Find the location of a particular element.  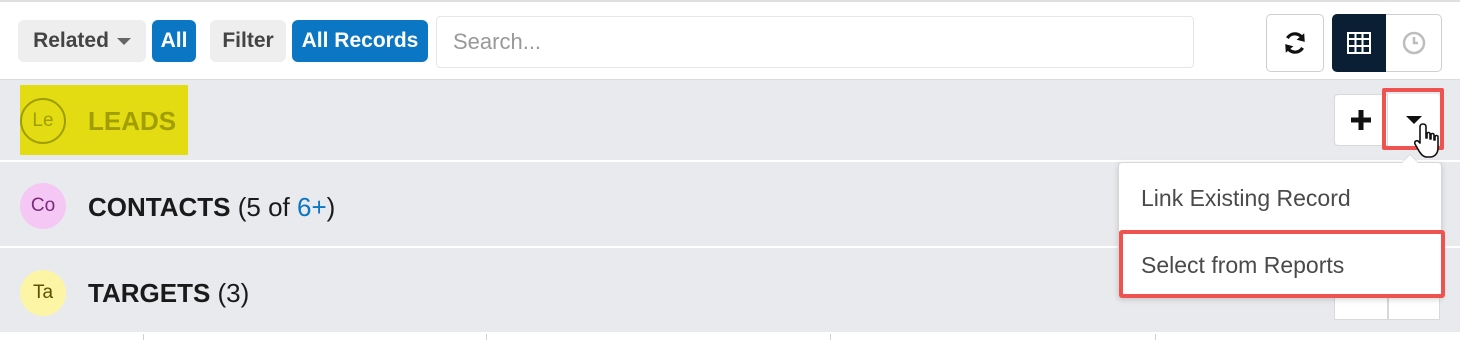

callout-box-select-from-reports is located at coordinates (1282, 264).